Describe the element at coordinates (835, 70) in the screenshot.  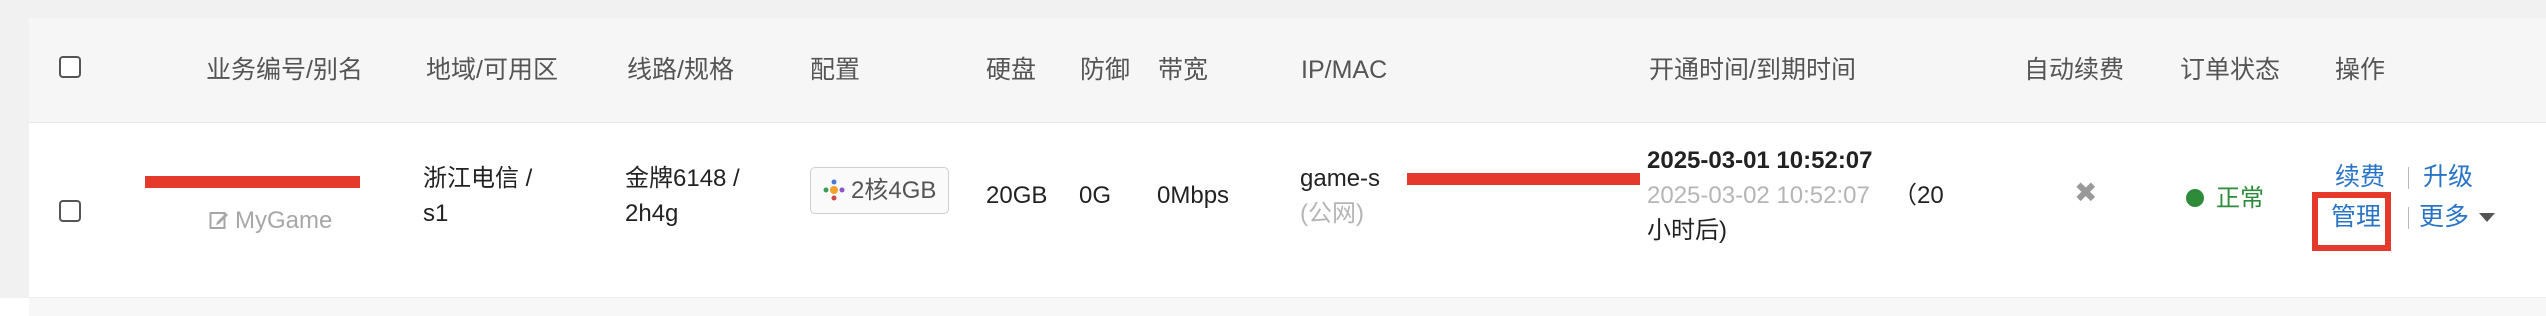
I see `col-config: 配置` at that location.